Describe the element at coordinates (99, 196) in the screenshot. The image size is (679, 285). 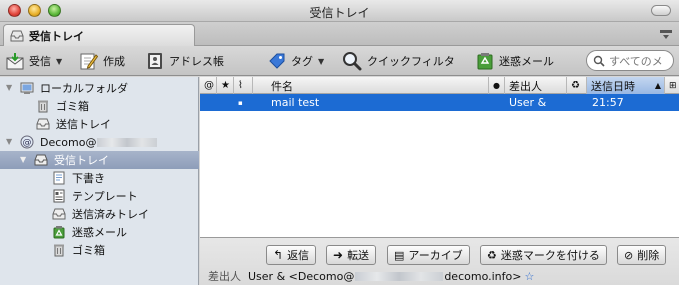
I see `folder-templates: テンプレート` at that location.